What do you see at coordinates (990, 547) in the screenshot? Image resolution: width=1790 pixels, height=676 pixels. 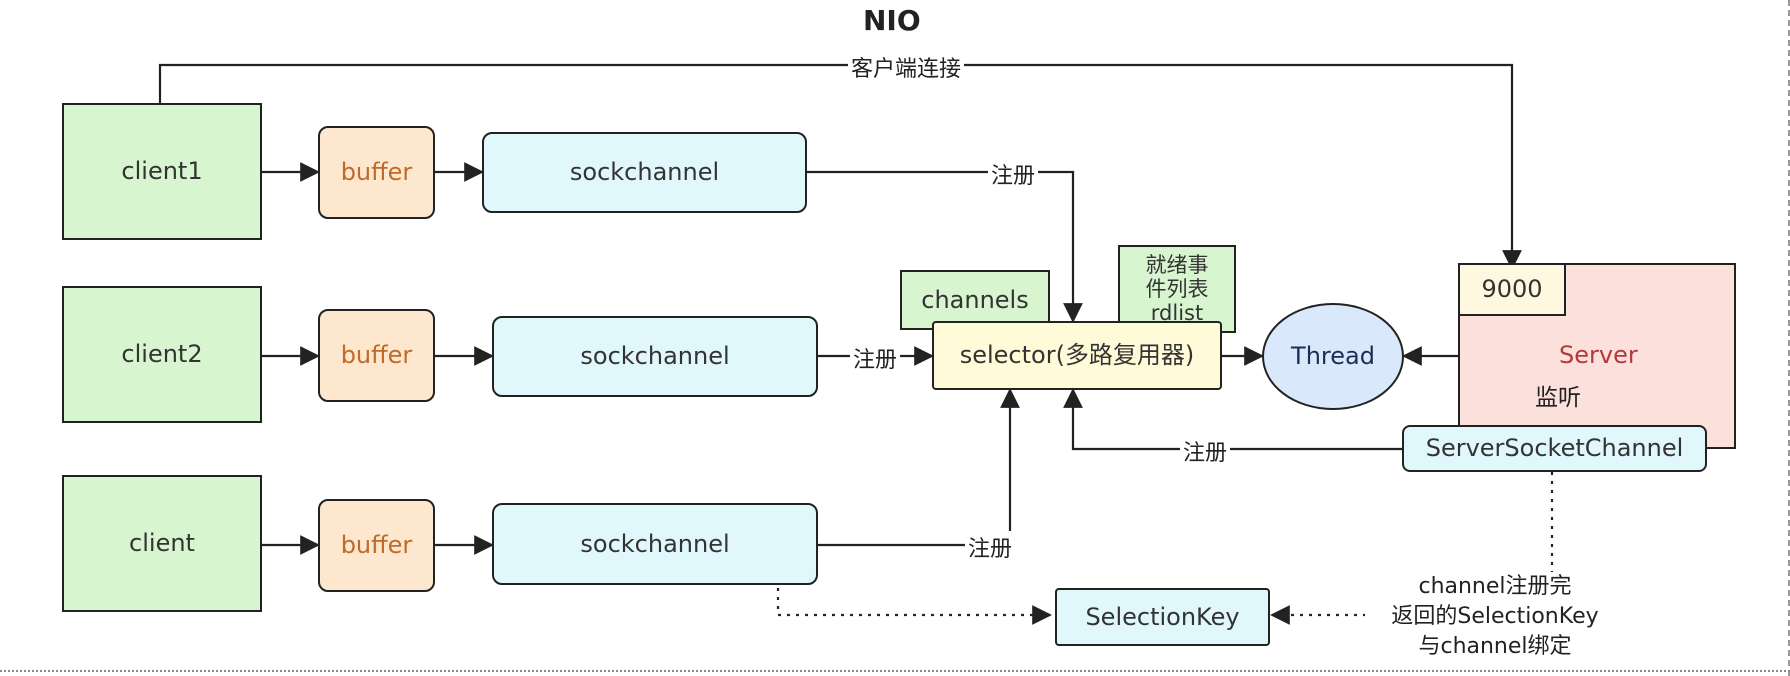 I see `edge-label-register-3: 注册` at bounding box center [990, 547].